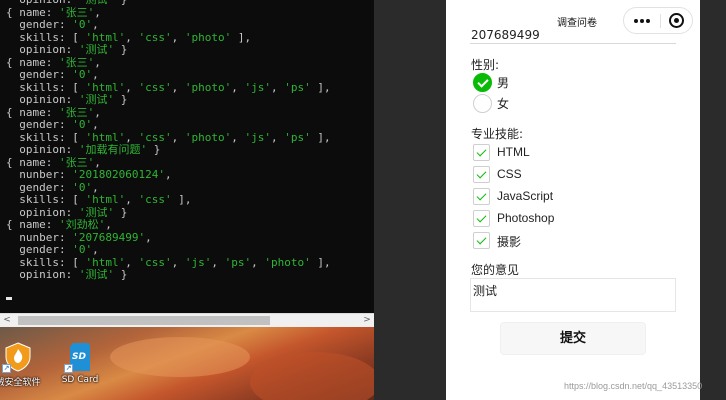 This screenshot has height=400, width=726. What do you see at coordinates (525, 196) in the screenshot?
I see `checkbox-label: JavaScript` at bounding box center [525, 196].